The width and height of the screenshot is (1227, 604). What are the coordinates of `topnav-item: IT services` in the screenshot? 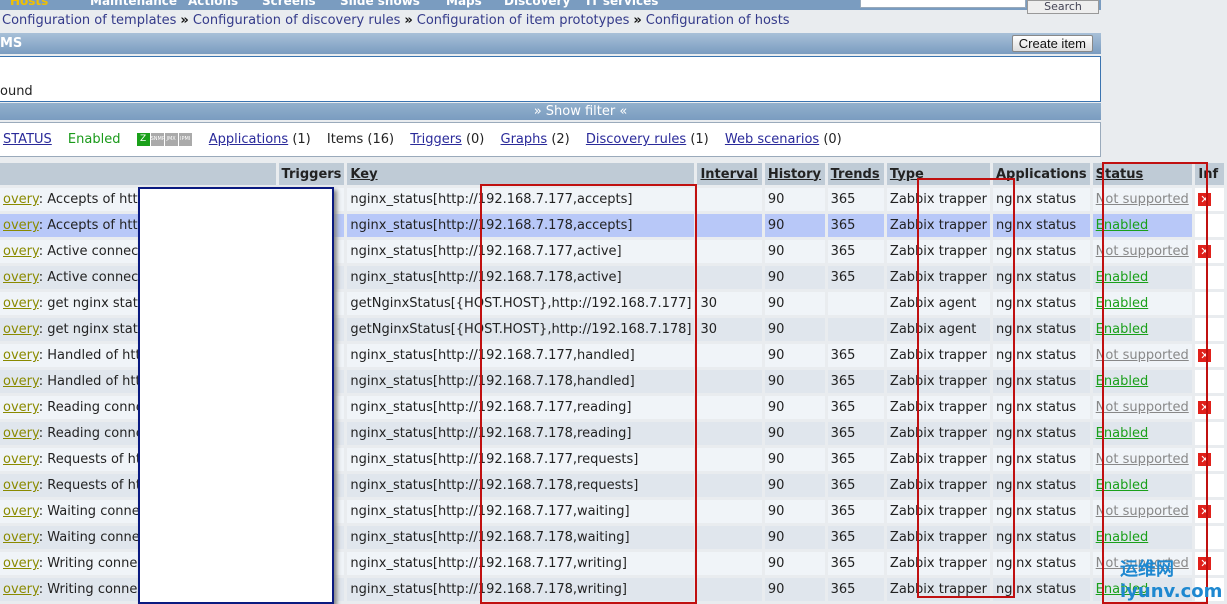 It's located at (622, 4).